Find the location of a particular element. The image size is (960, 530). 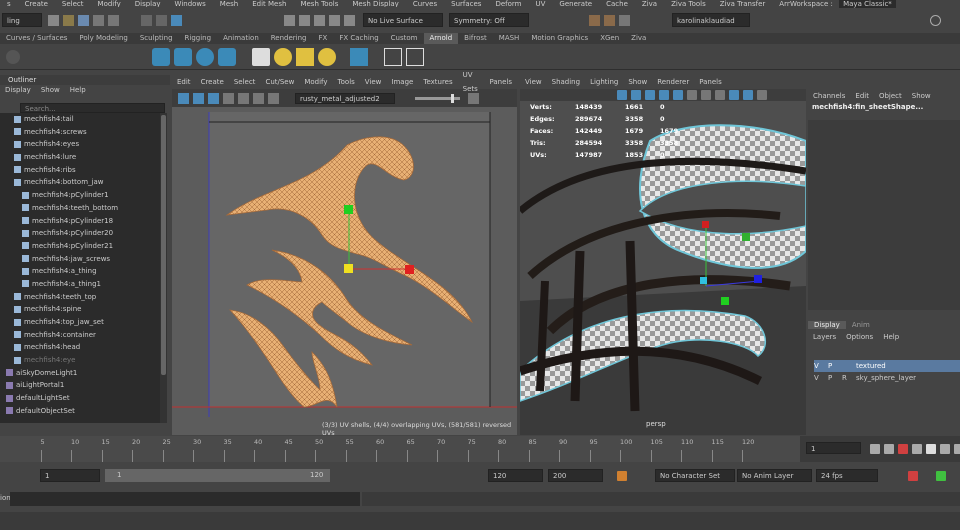

shelf-tab-5: Rendering is located at coordinates (289, 38).